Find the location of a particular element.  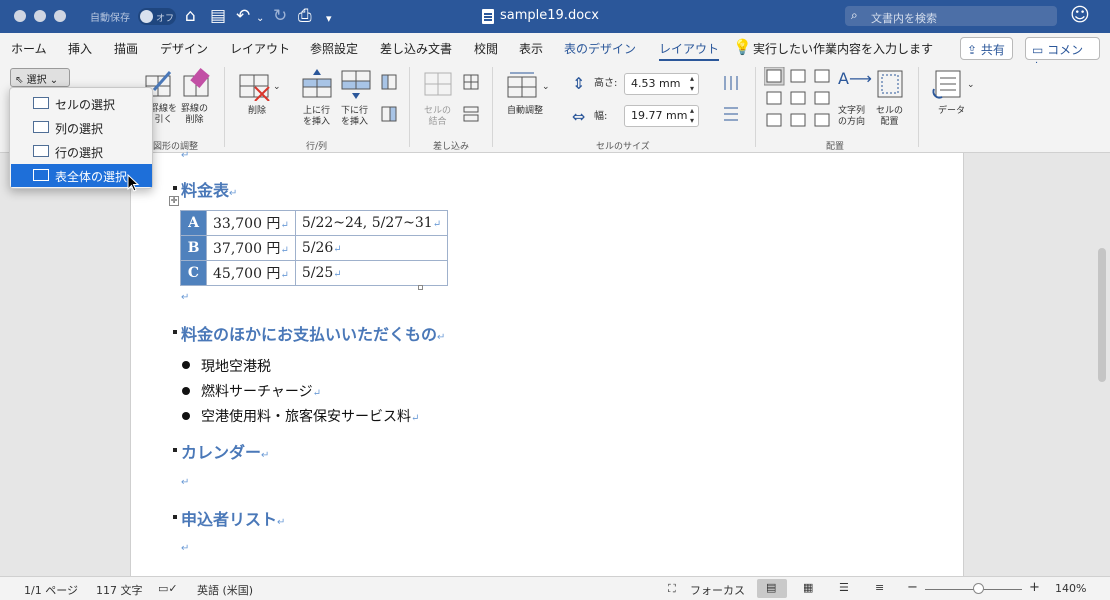

proofing-icon: ▭✓ is located at coordinates (168, 588).